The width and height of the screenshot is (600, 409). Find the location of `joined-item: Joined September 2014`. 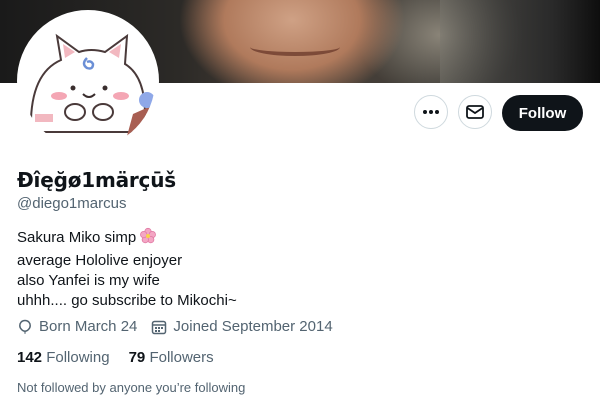

joined-item: Joined September 2014 is located at coordinates (242, 326).